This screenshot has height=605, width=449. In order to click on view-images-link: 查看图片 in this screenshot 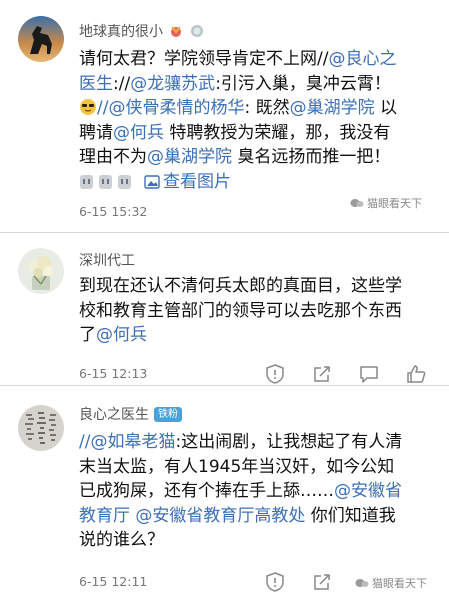, I will do `click(187, 182)`.